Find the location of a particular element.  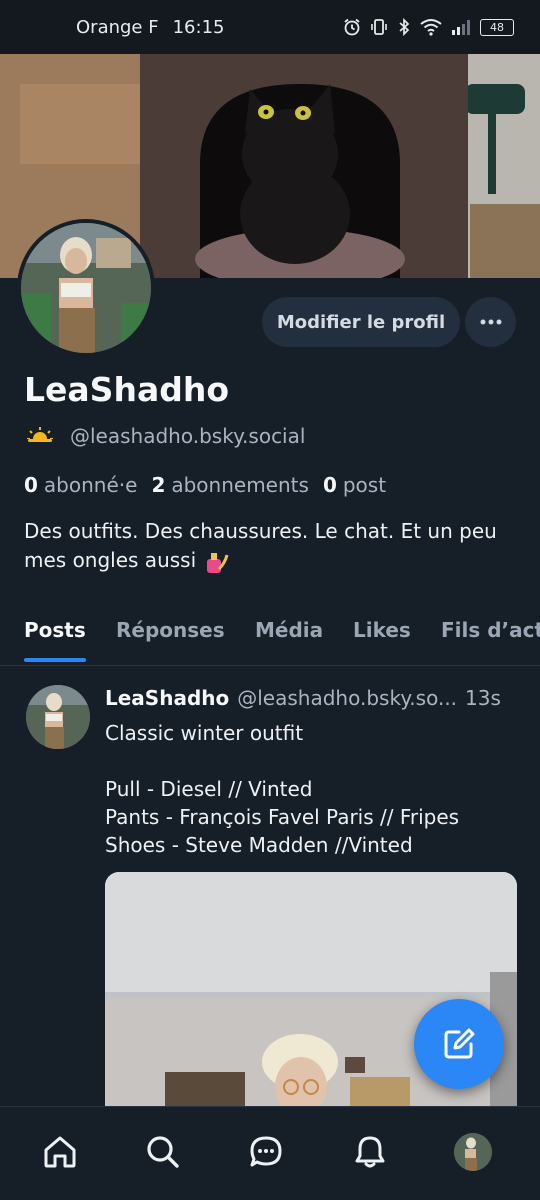

tab-feeds: Fils d’act is located at coordinates (490, 630).